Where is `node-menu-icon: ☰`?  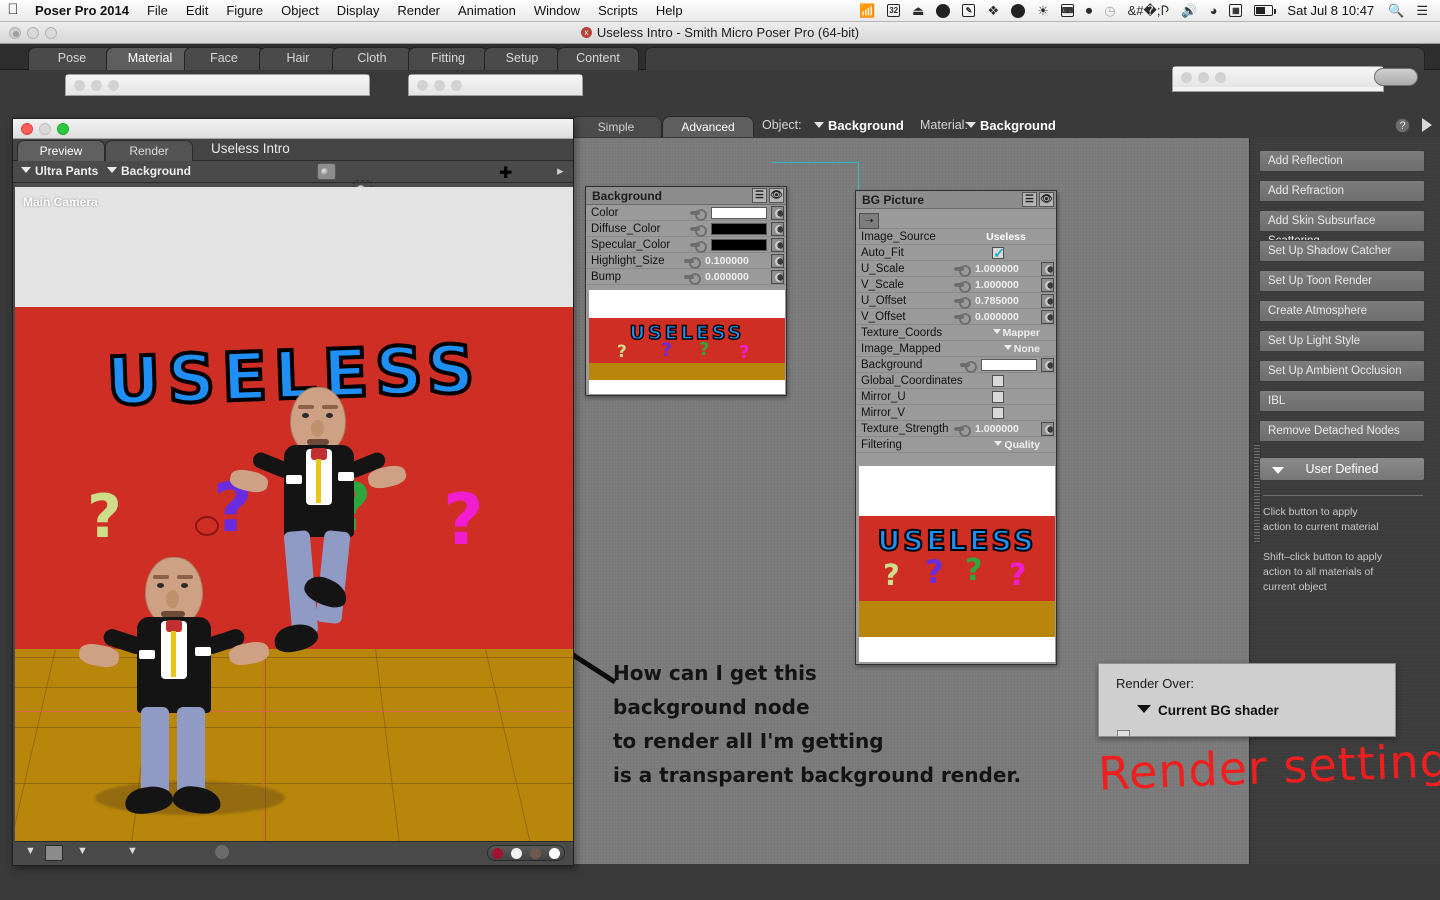
node-menu-icon: ☰ is located at coordinates (1029, 199).